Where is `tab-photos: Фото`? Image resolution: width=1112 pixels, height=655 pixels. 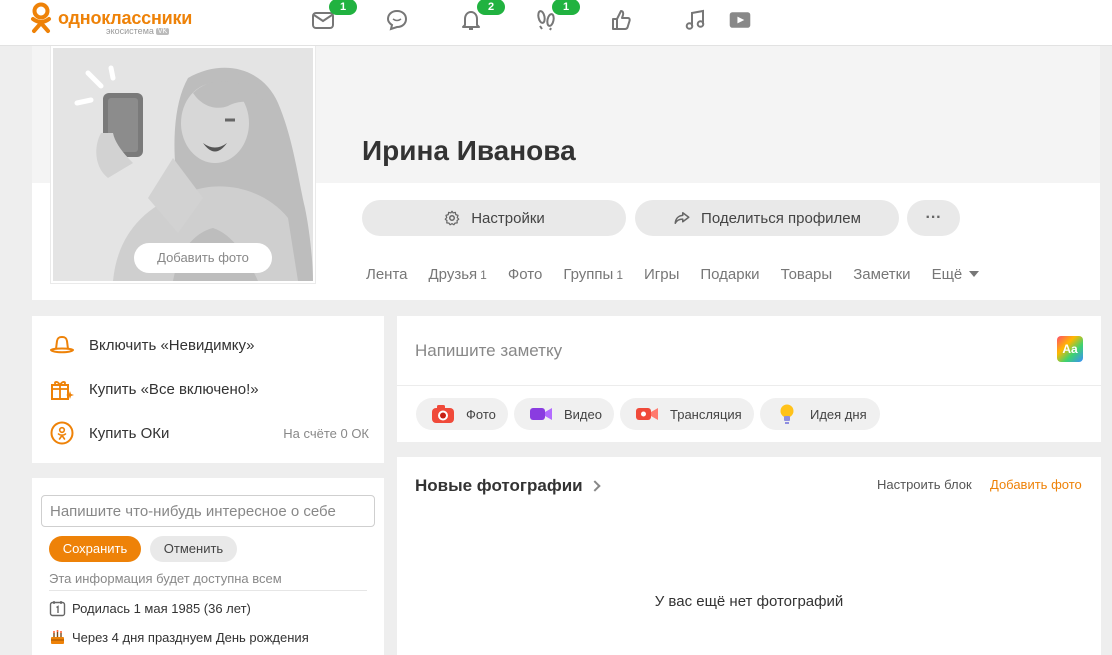 tab-photos: Фото is located at coordinates (525, 274).